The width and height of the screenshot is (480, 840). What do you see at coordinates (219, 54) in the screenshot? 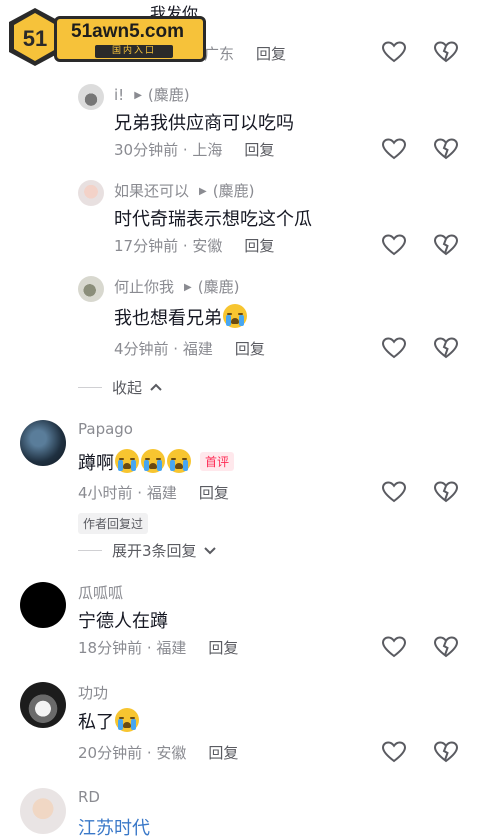
I see `reply-location: 广东` at bounding box center [219, 54].